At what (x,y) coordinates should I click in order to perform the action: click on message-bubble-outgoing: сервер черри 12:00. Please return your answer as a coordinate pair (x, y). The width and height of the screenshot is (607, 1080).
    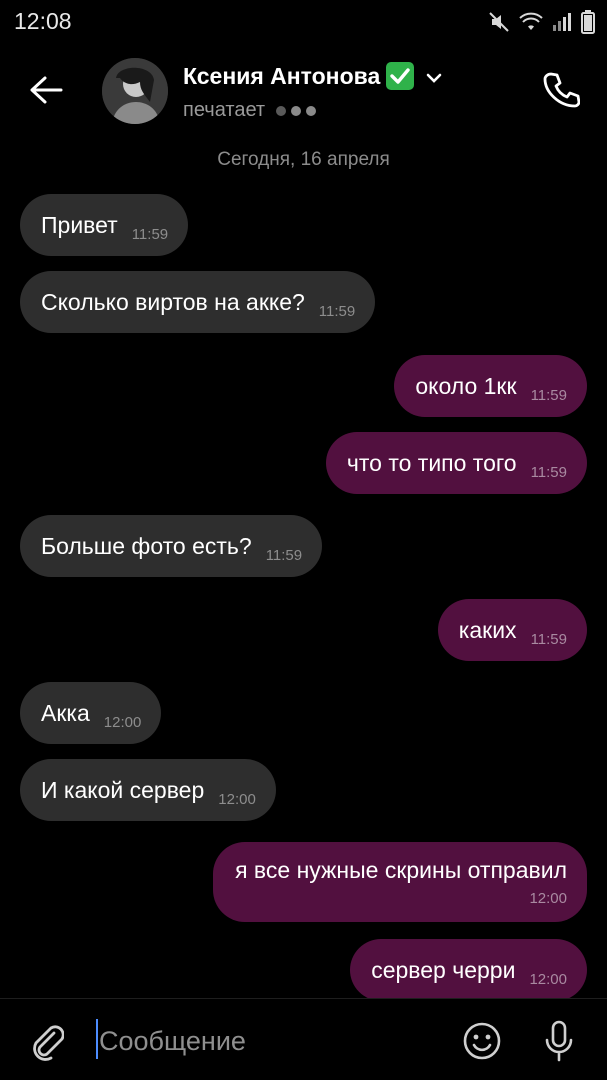
    Looking at the image, I should click on (468, 970).